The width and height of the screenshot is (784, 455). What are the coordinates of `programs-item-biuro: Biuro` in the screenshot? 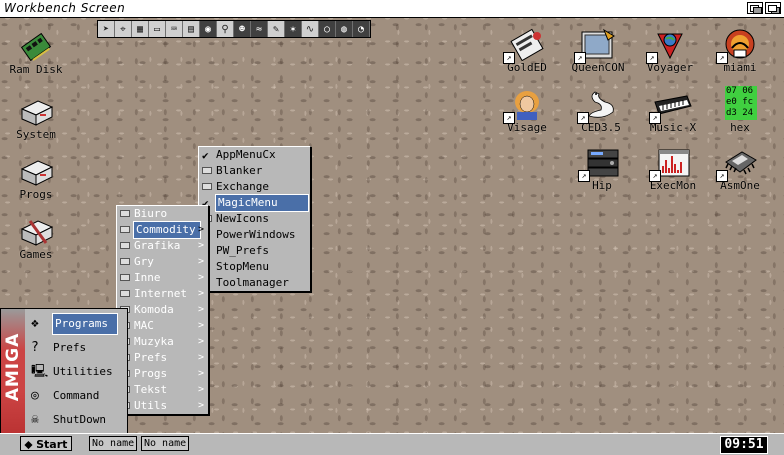 It's located at (162, 214).